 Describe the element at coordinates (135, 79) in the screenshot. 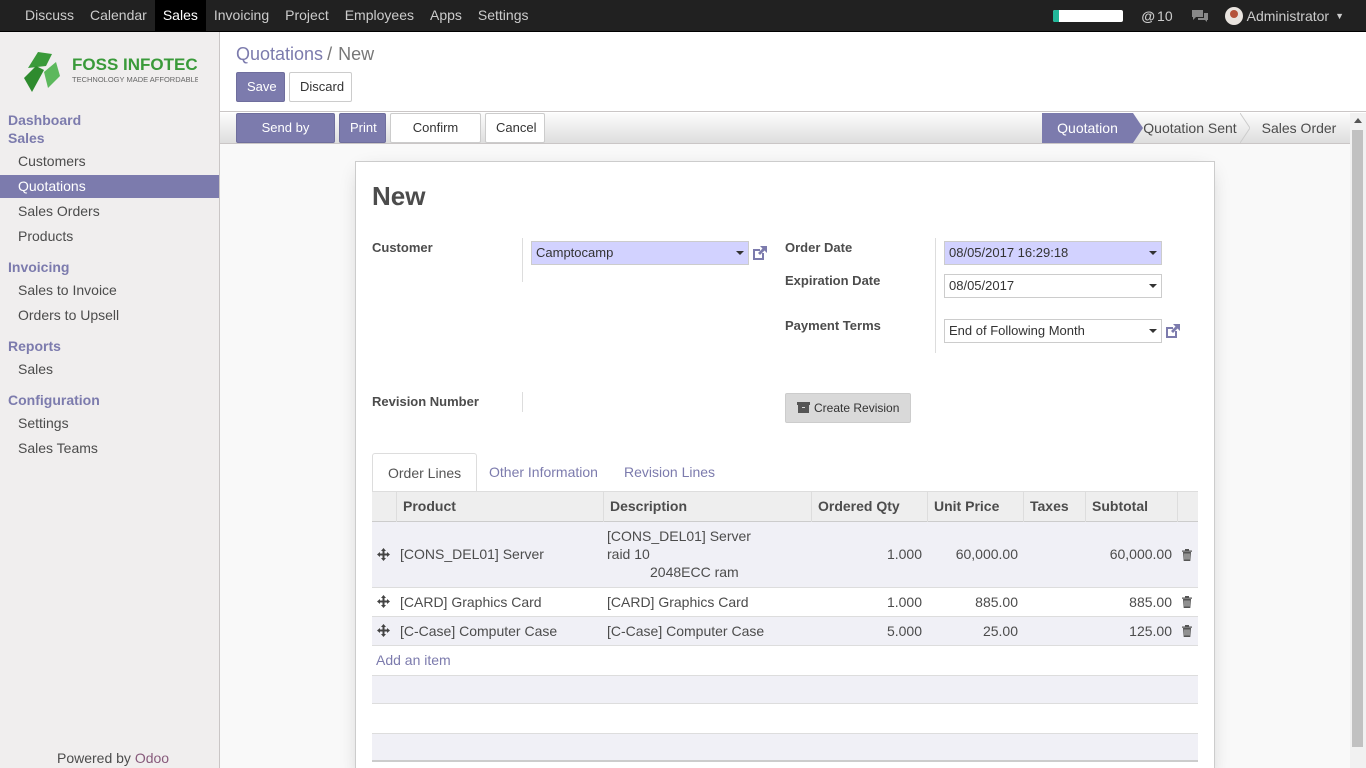

I see `svg-text: TECHNOLOGY MADE AFFORDABLE` at that location.